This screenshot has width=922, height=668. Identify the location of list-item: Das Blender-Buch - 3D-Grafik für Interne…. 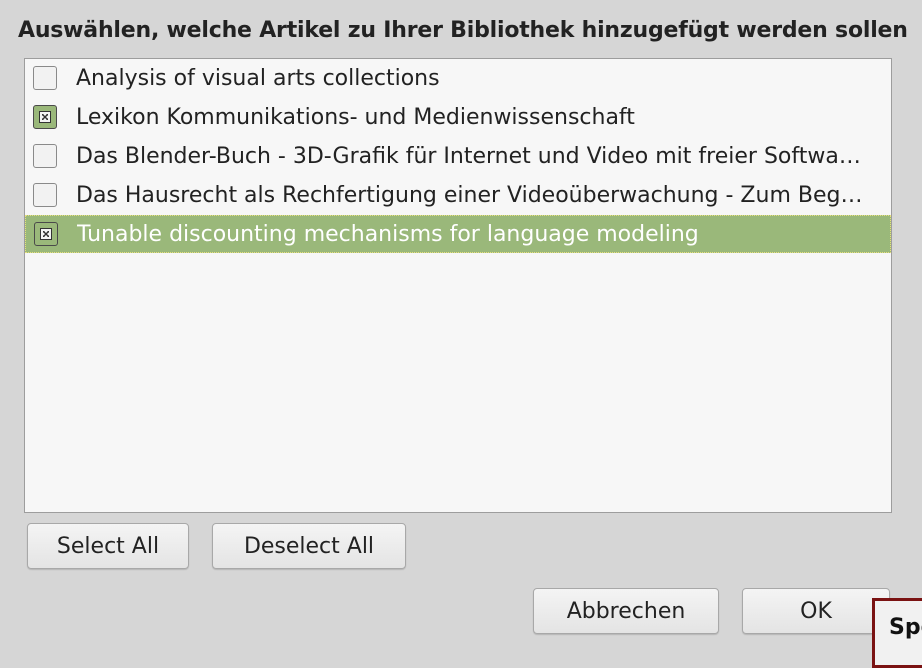
(458, 156).